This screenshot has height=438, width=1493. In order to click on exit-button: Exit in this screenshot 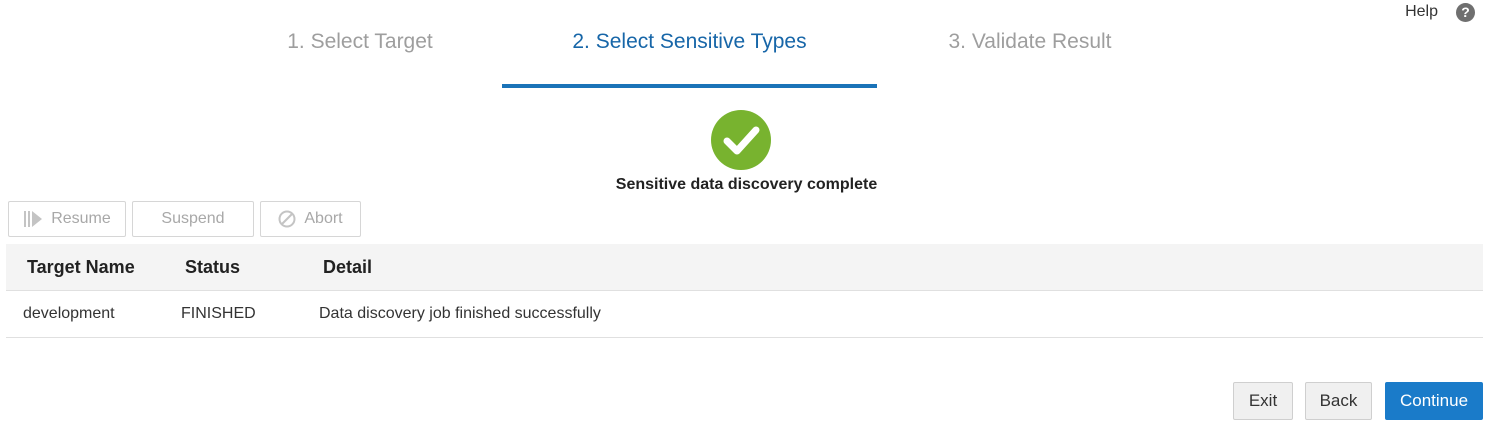, I will do `click(1263, 401)`.